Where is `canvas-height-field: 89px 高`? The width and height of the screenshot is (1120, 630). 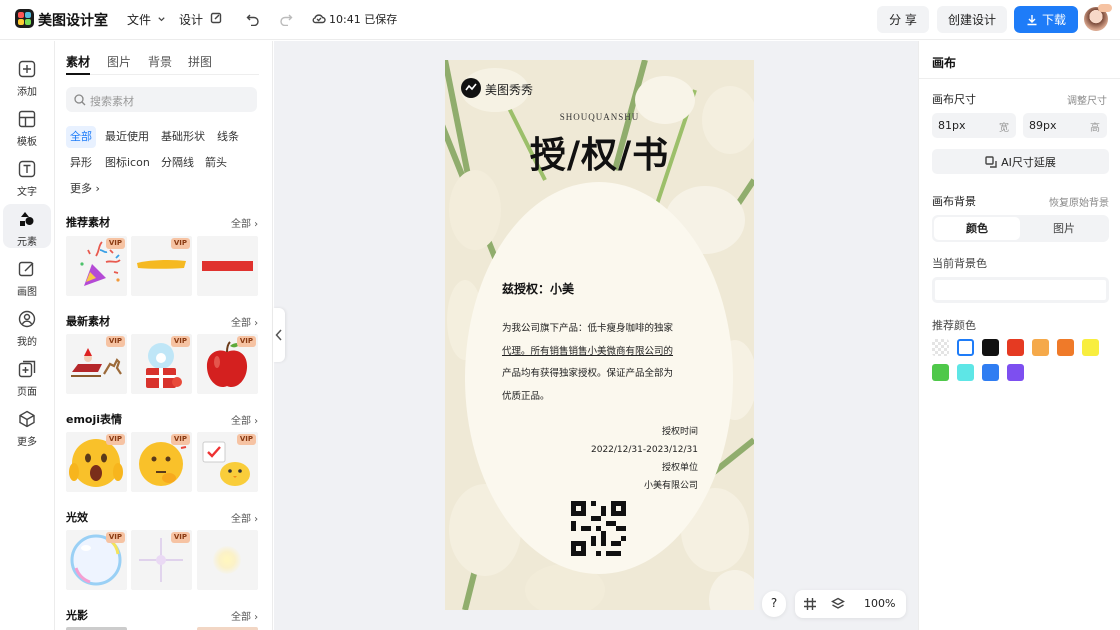
canvas-height-field: 89px 高 is located at coordinates (1065, 125).